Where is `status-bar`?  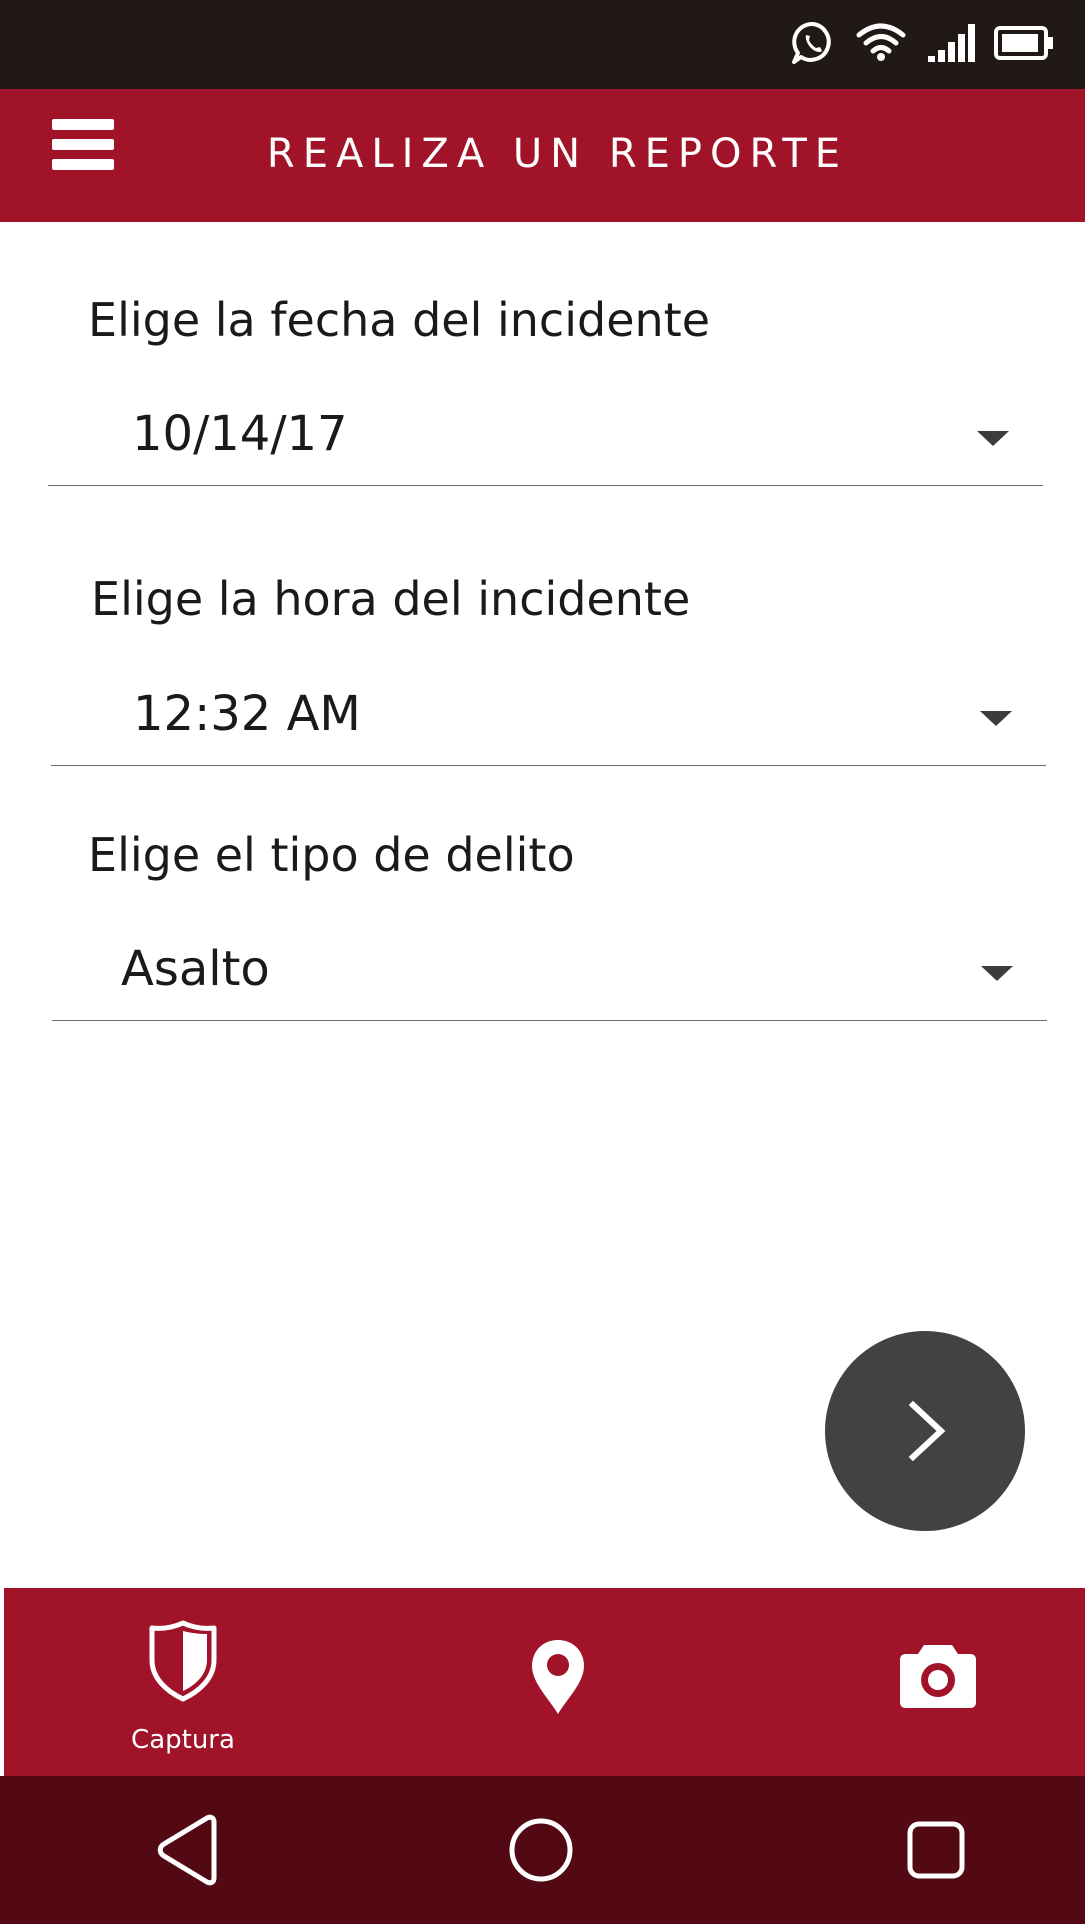
status-bar is located at coordinates (542, 44).